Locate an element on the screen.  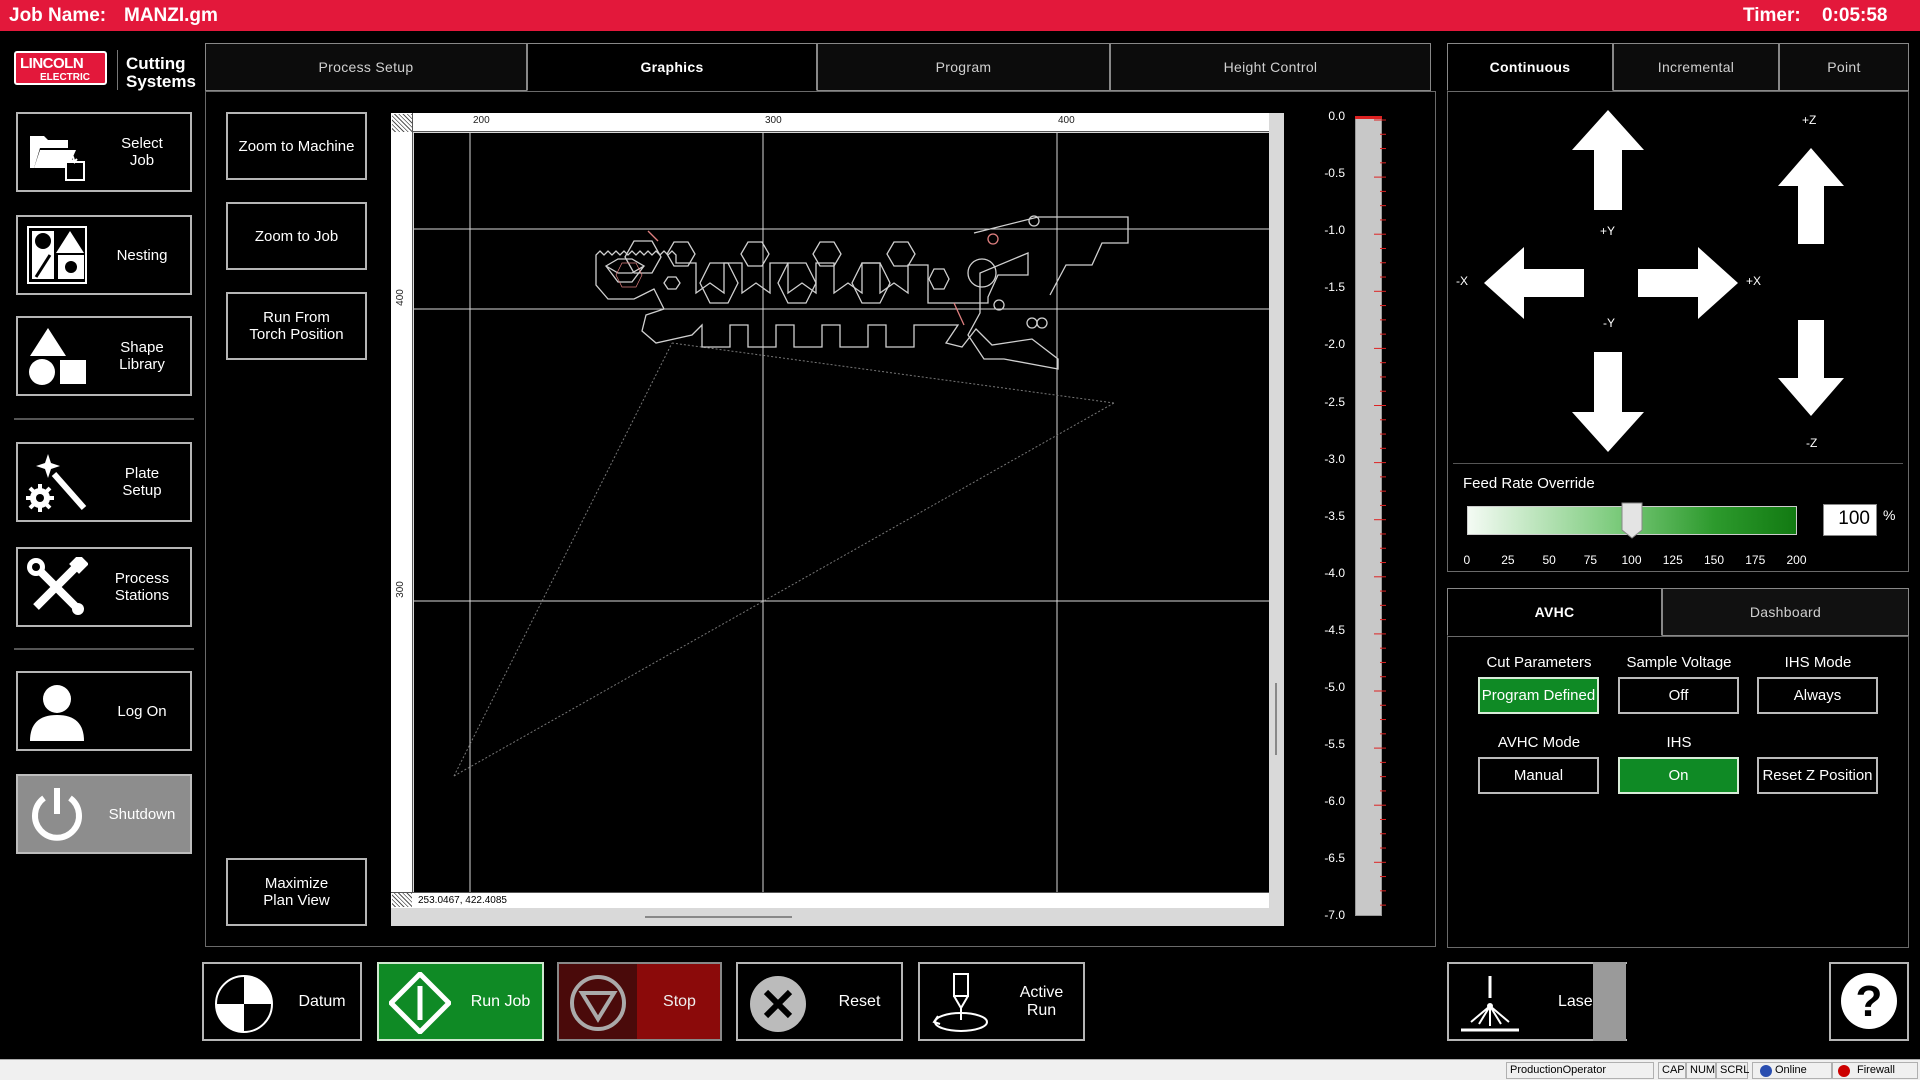
ihs-mode-label: IHS Mode is located at coordinates (1818, 662).